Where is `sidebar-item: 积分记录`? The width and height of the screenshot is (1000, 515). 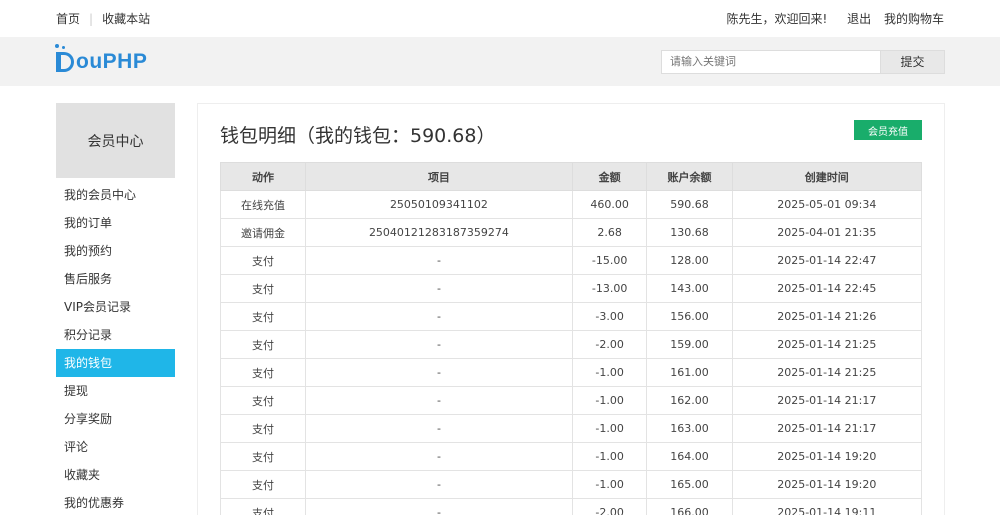
sidebar-item: 积分记录 is located at coordinates (115, 335).